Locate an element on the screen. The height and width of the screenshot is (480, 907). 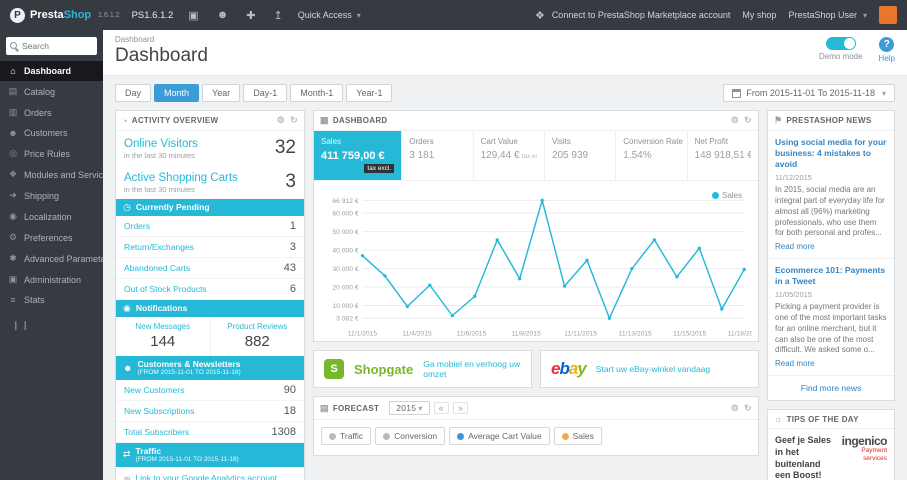
my-shop-link: My shop is located at coordinates (759, 15).